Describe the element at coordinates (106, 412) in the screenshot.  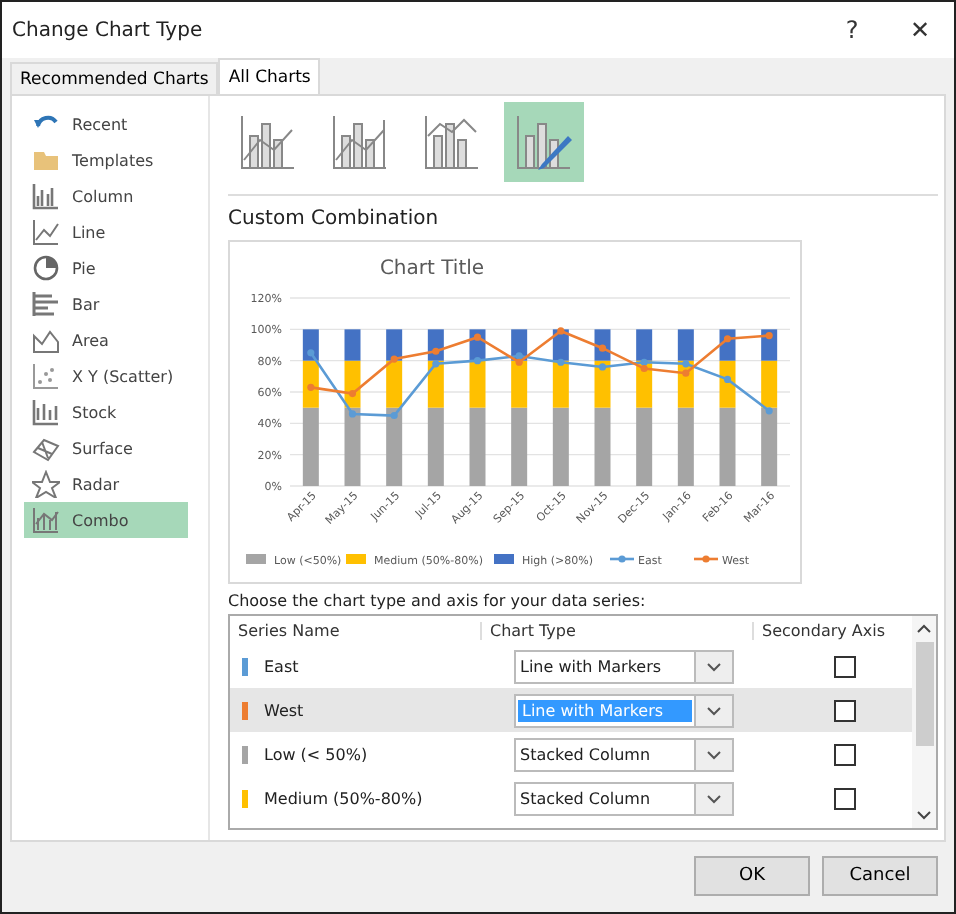
I see `chart-type-item: Stock` at that location.